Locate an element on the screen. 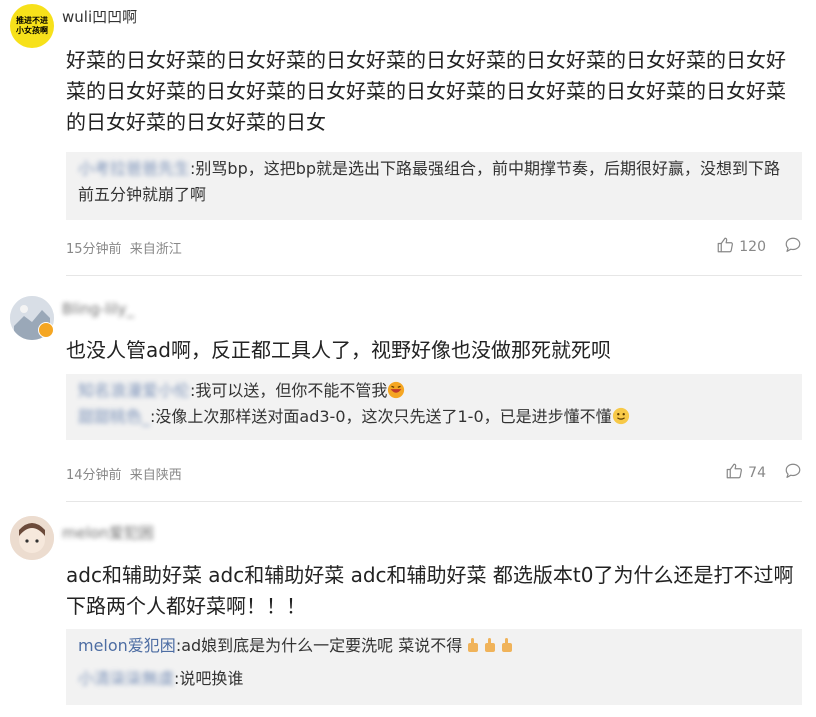 The height and width of the screenshot is (717, 816). like-button: 74 is located at coordinates (745, 473).